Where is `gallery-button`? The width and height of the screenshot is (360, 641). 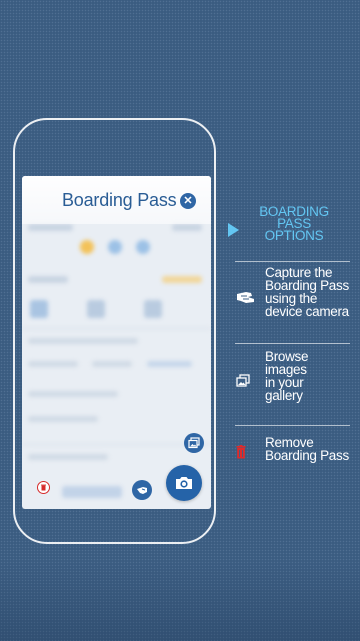 gallery-button is located at coordinates (194, 443).